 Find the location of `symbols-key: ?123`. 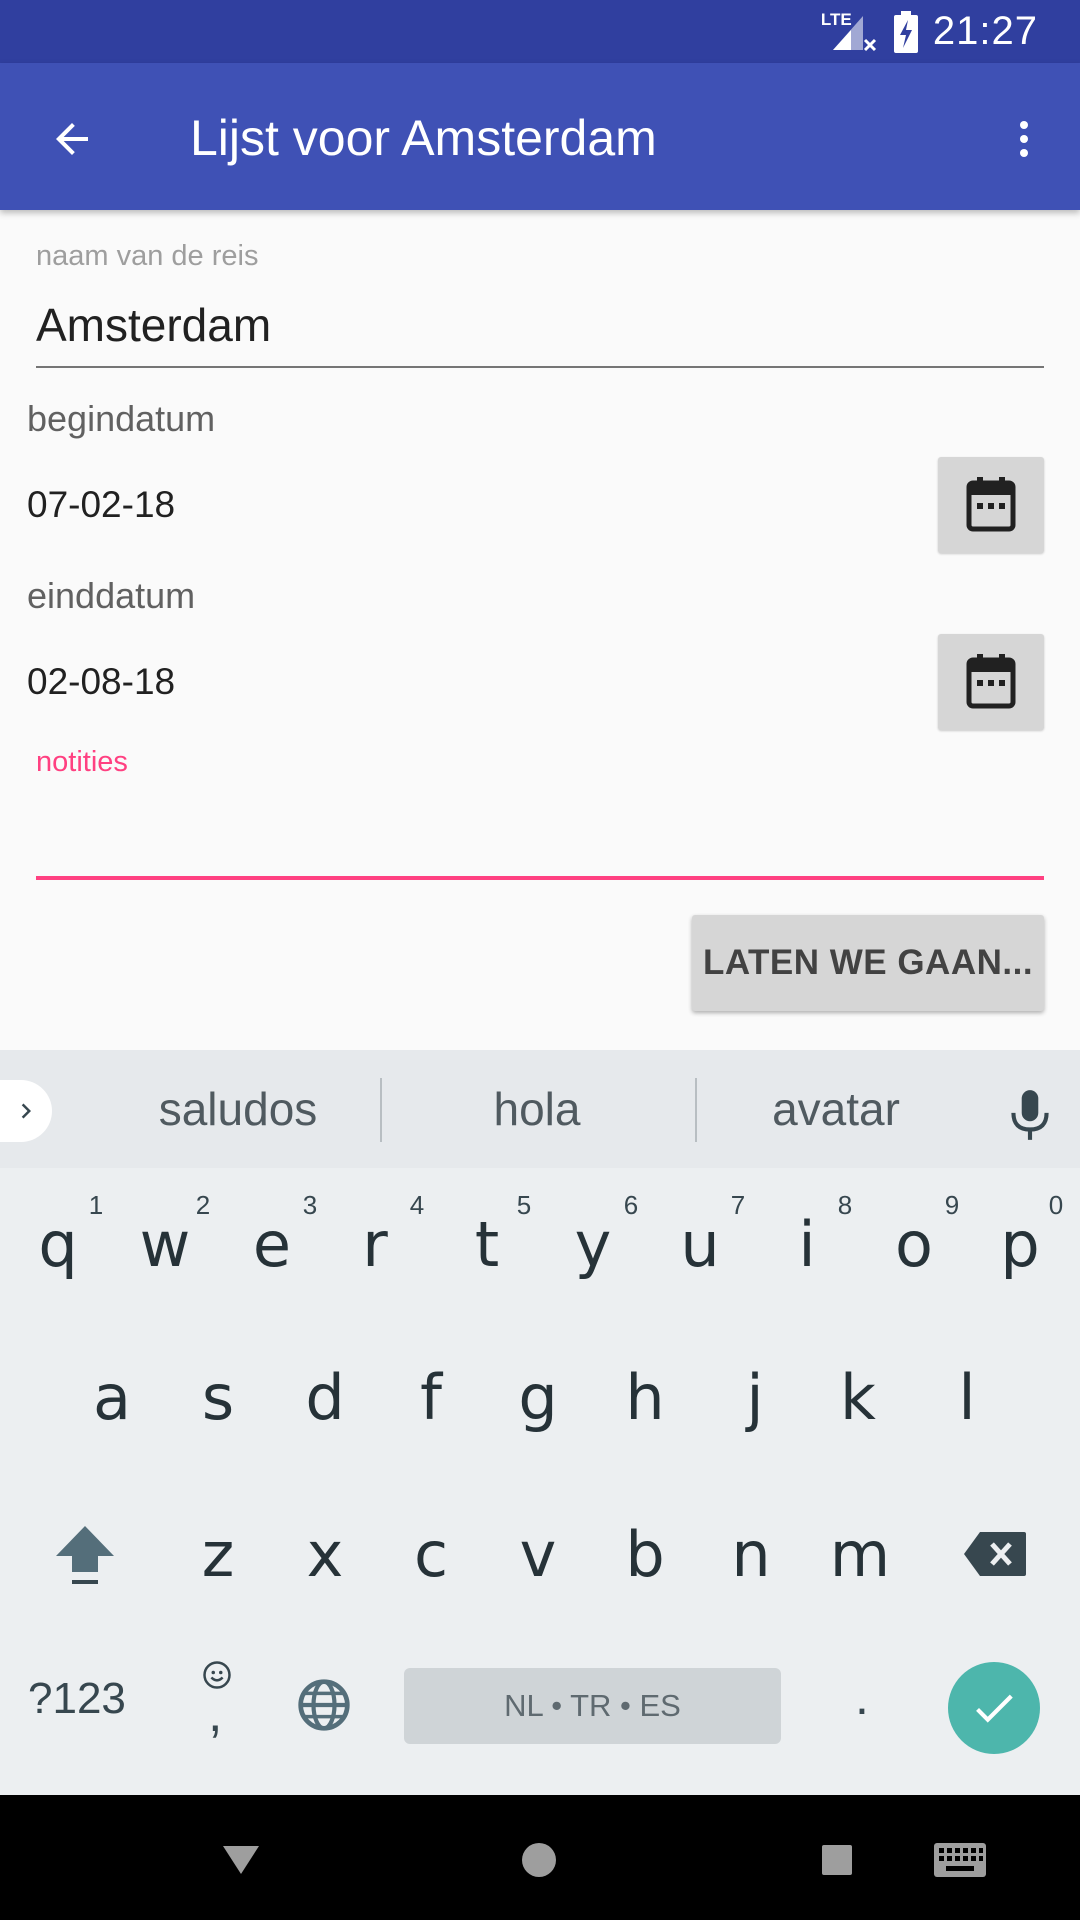

symbols-key: ?123 is located at coordinates (77, 1699).